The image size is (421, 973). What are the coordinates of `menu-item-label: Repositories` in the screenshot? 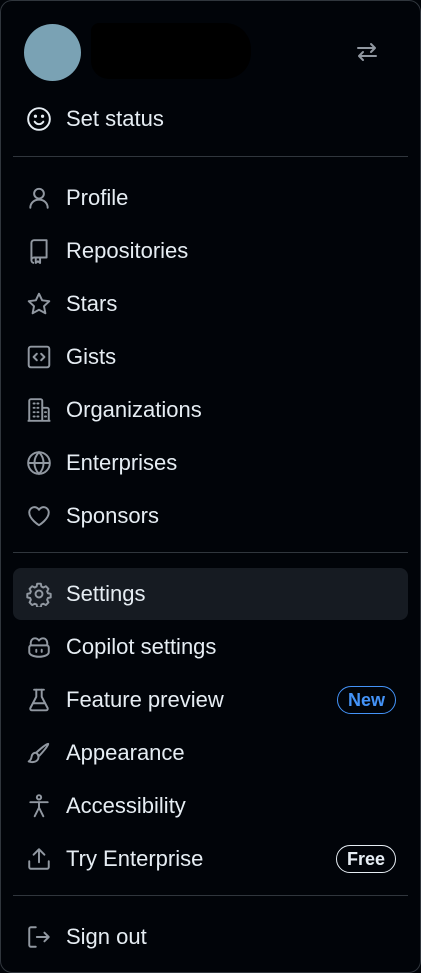 It's located at (127, 250).